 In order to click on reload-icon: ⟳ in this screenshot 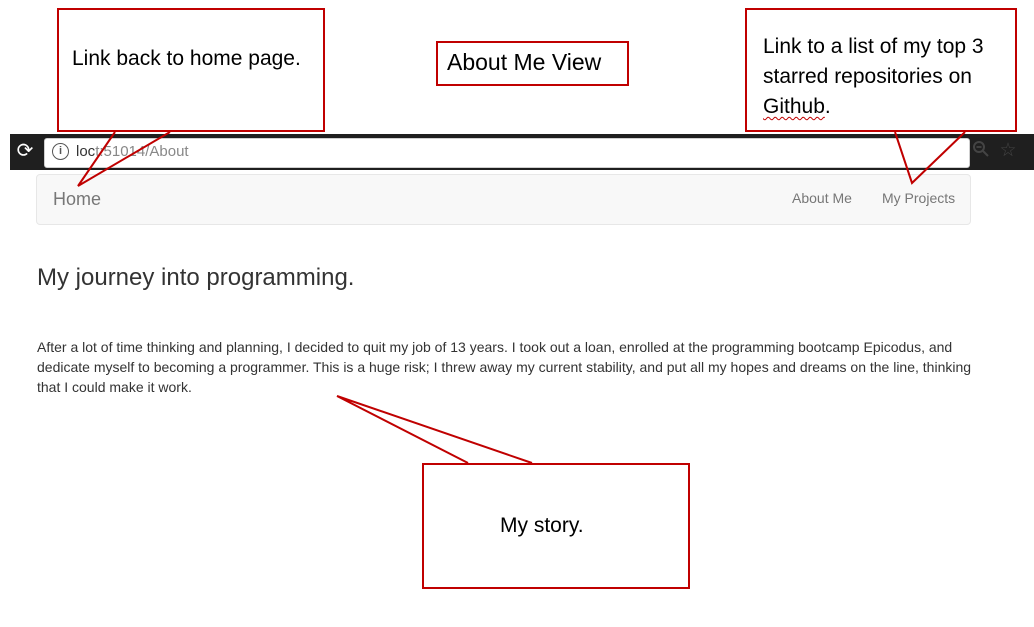, I will do `click(25, 151)`.